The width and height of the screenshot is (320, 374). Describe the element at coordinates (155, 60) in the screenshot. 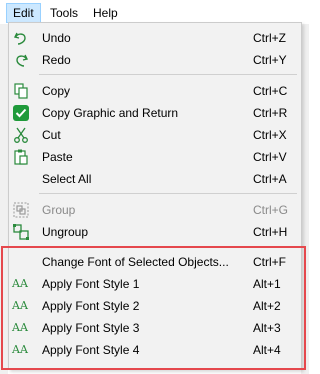

I see `menu-item-redo: Redo Ctrl+Y` at that location.